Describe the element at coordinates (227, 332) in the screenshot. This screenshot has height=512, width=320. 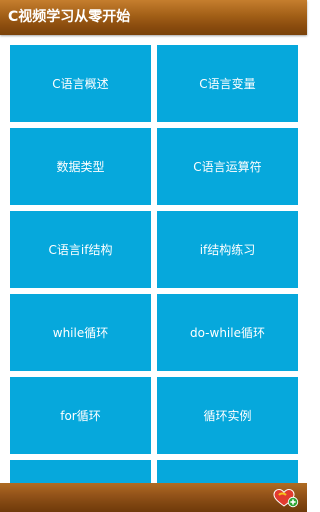
I see `menu-tile-do-while-loop: do-while循环` at that location.